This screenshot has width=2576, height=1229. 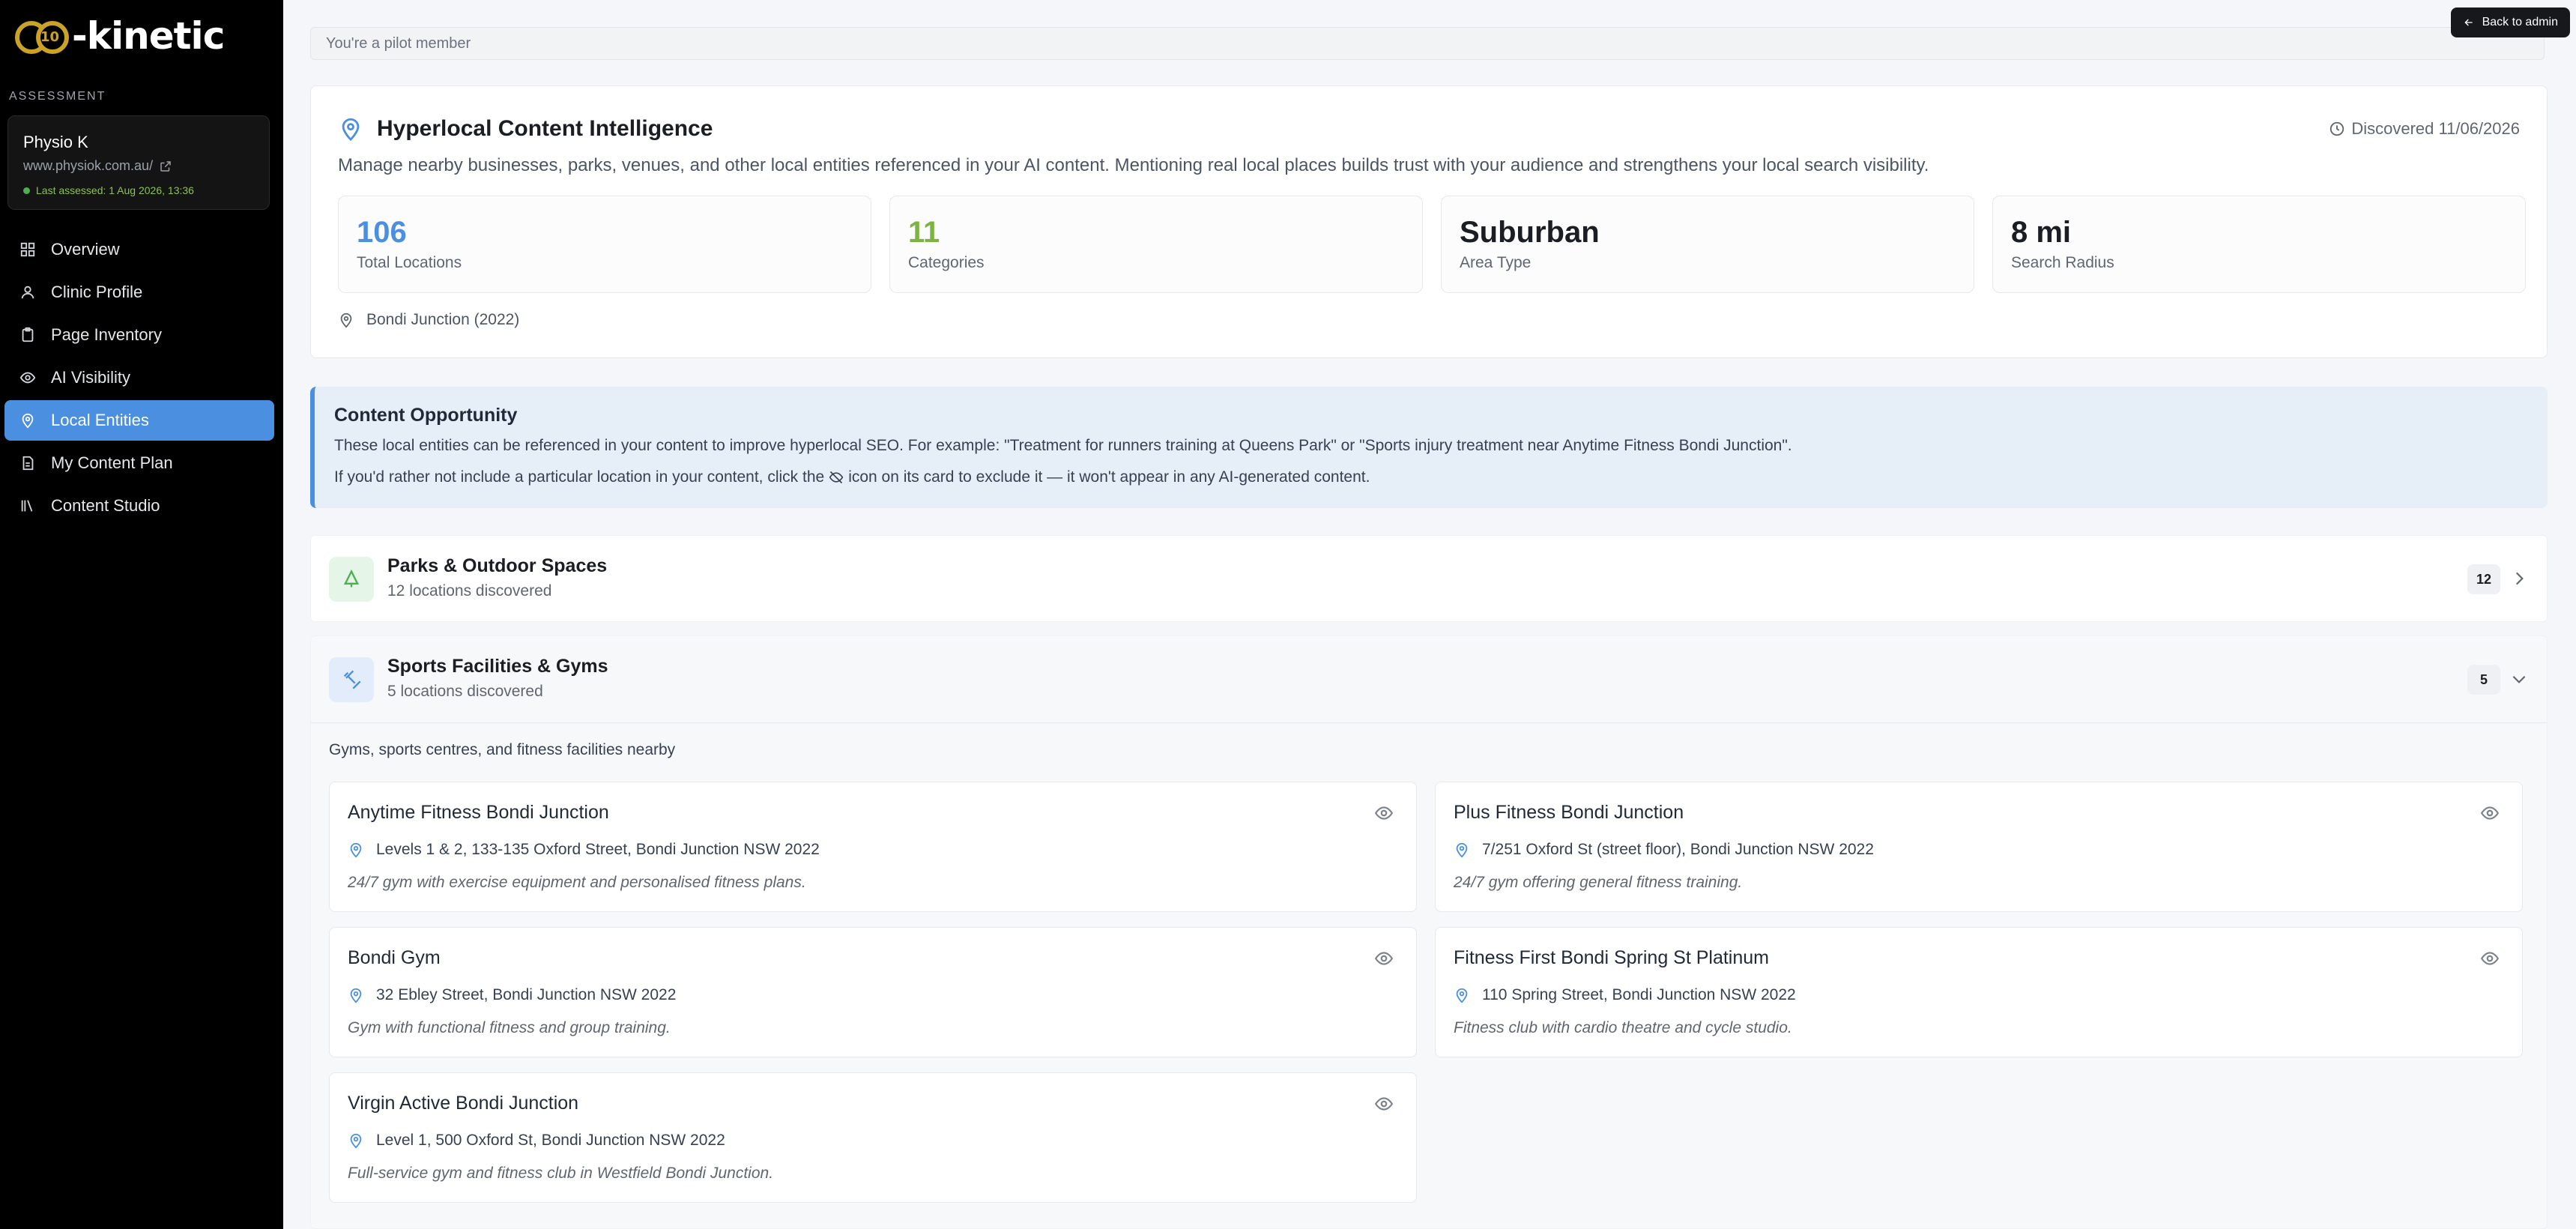 I want to click on sidebar-item-clinic-profile: Clinic Profile, so click(x=139, y=292).